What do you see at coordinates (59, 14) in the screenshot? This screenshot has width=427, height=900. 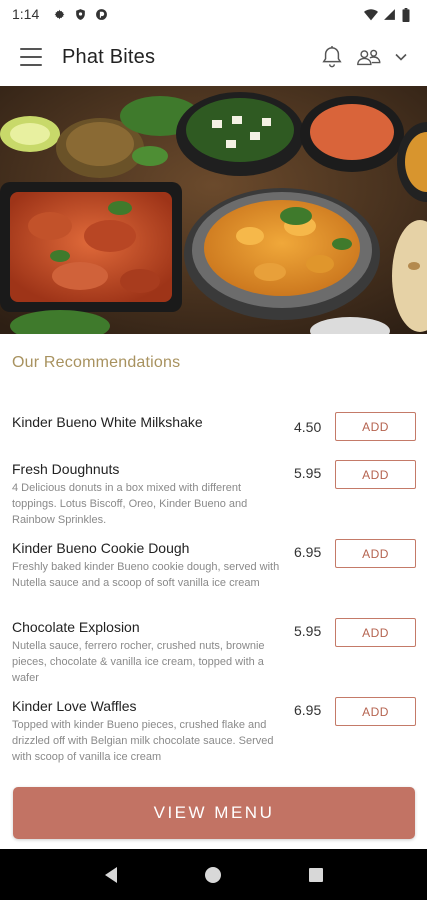 I see `gear-icon` at bounding box center [59, 14].